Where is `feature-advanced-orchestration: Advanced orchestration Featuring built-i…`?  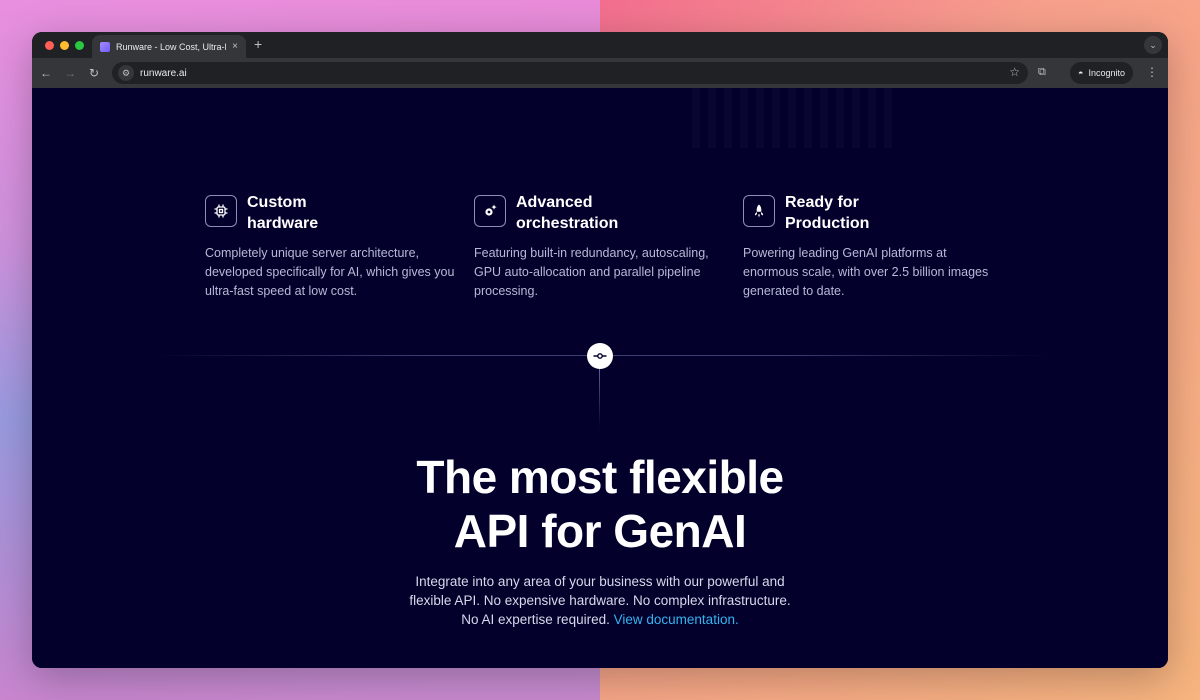
feature-advanced-orchestration: Advanced orchestration Featuring built-i… is located at coordinates (608, 246).